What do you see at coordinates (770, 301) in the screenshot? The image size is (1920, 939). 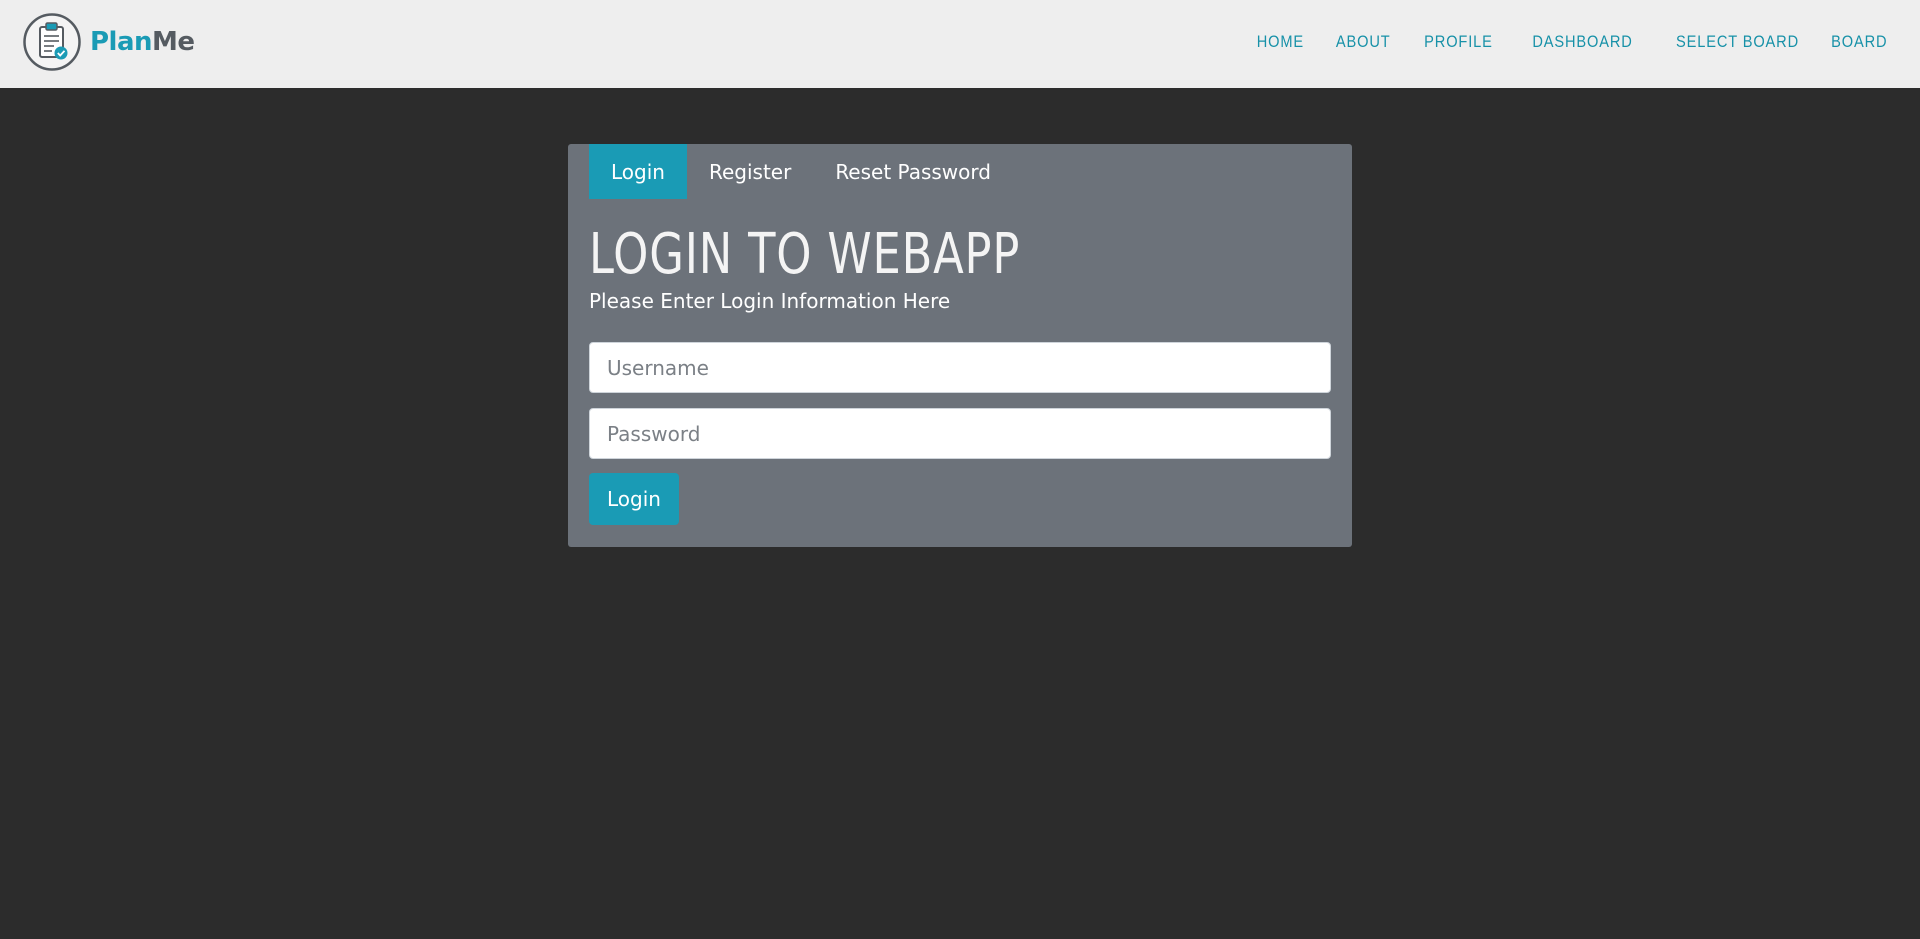 I see `page-subtitle: Please Enter Login Information Here` at bounding box center [770, 301].